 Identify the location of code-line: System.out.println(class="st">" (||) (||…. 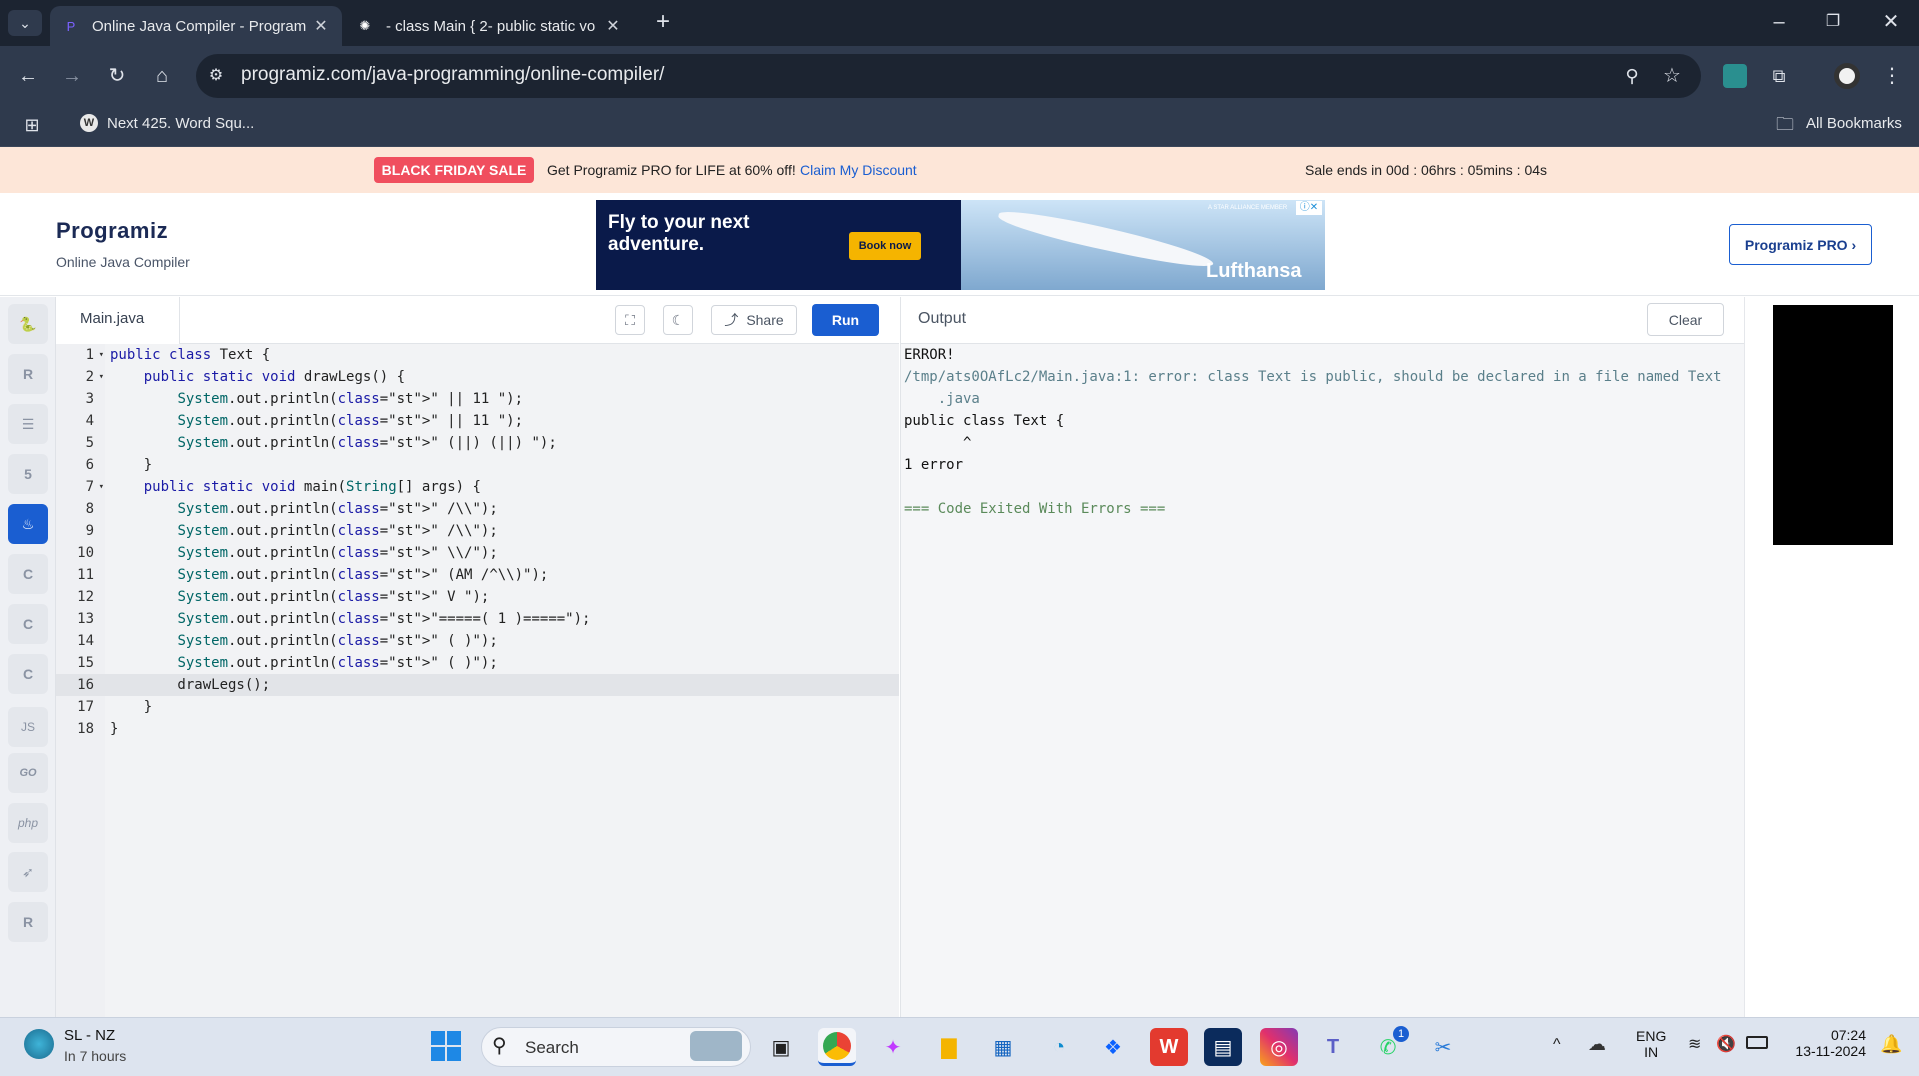
(333, 443).